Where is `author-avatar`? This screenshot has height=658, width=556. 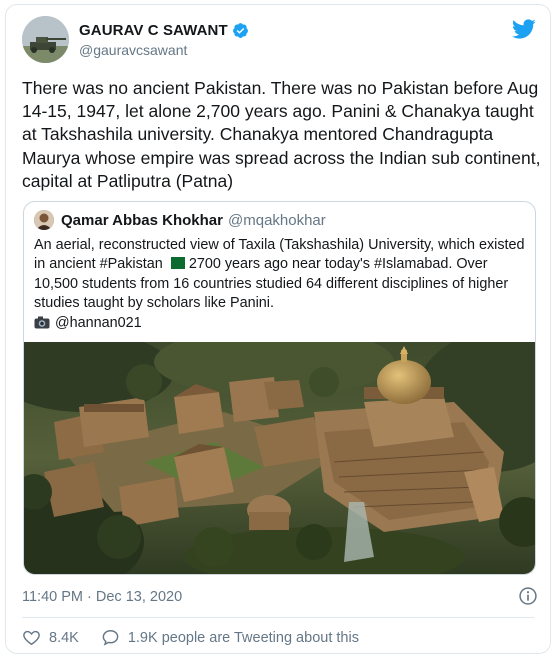 author-avatar is located at coordinates (45, 39).